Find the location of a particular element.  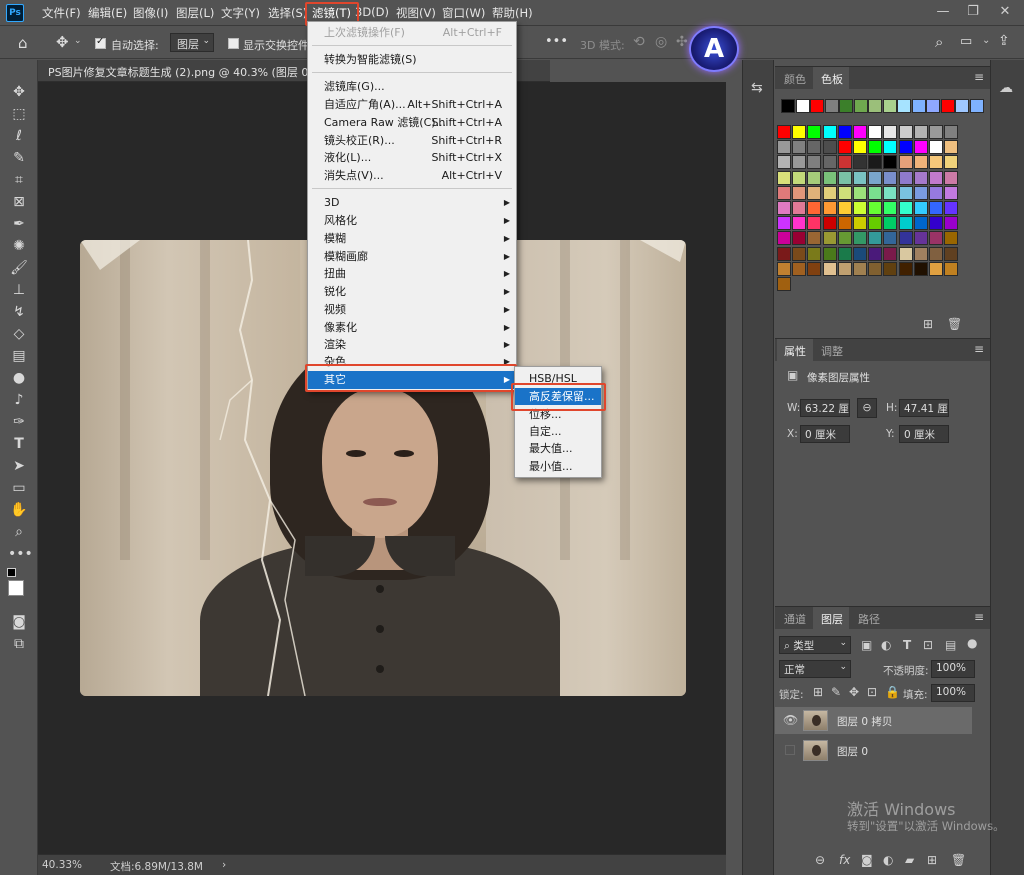

path-select-tool-icon: ➤ is located at coordinates (19, 466).